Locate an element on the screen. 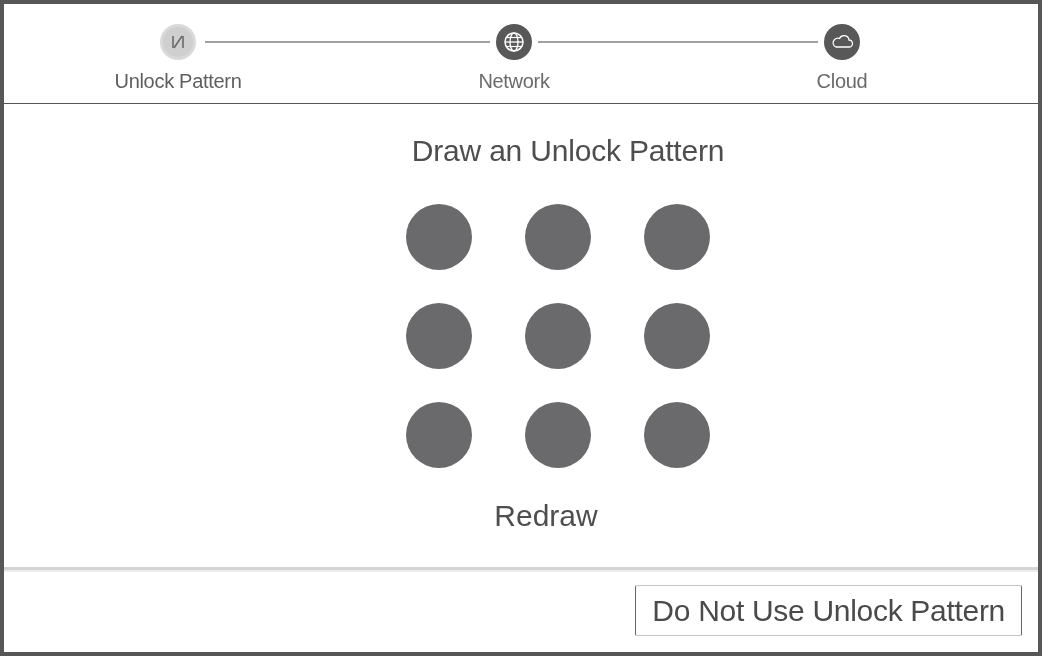 The height and width of the screenshot is (659, 1049). redraw-button: Redraw is located at coordinates (546, 516).